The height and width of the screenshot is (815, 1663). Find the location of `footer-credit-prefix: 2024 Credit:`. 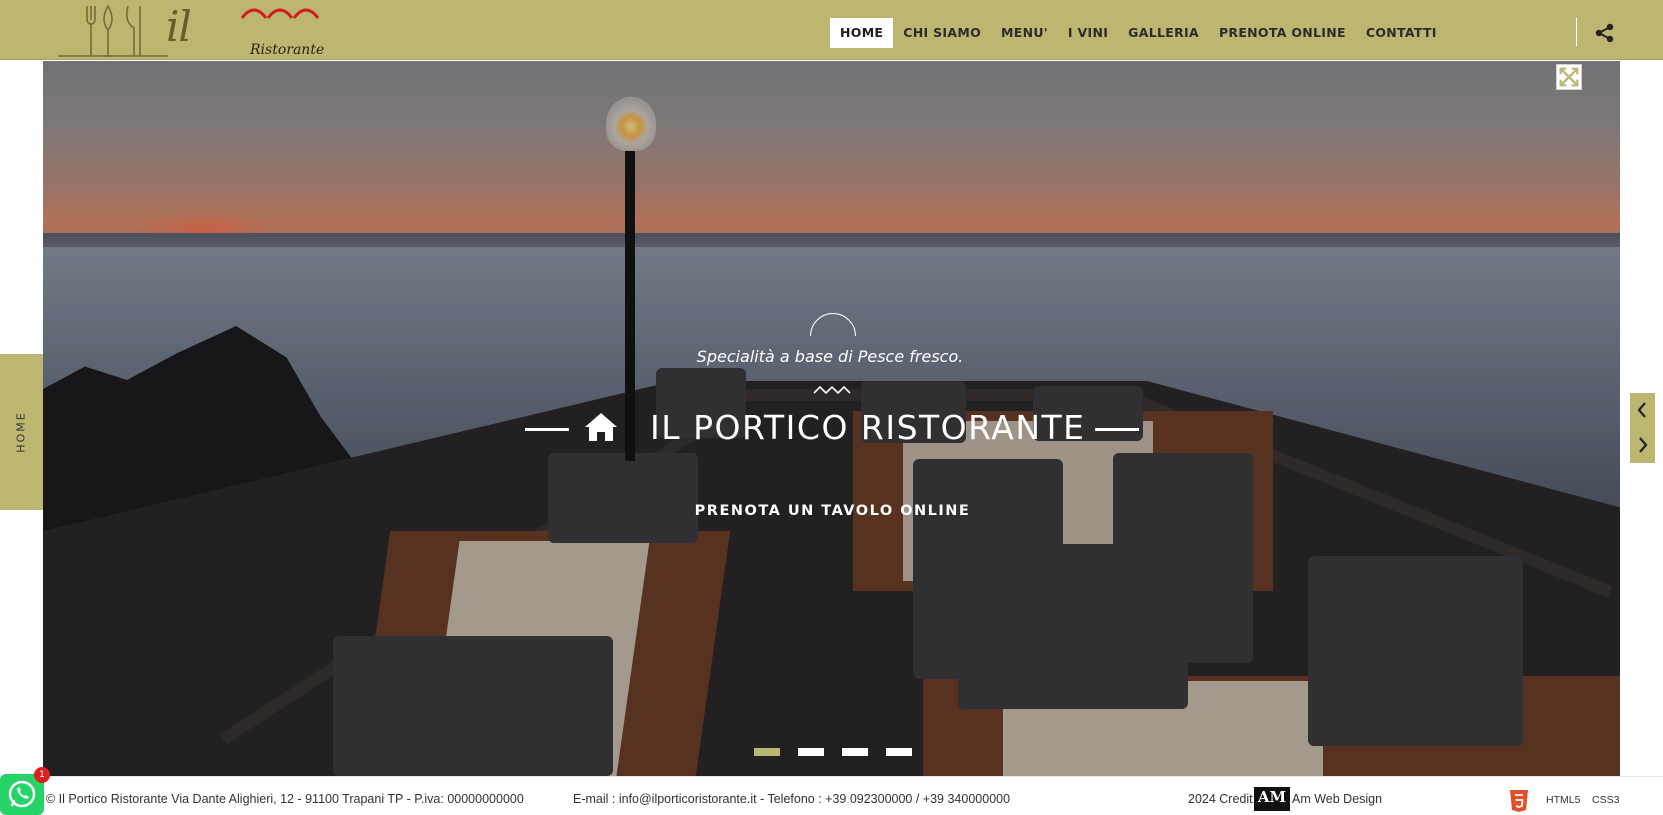

footer-credit-prefix: 2024 Credit: is located at coordinates (1222, 799).